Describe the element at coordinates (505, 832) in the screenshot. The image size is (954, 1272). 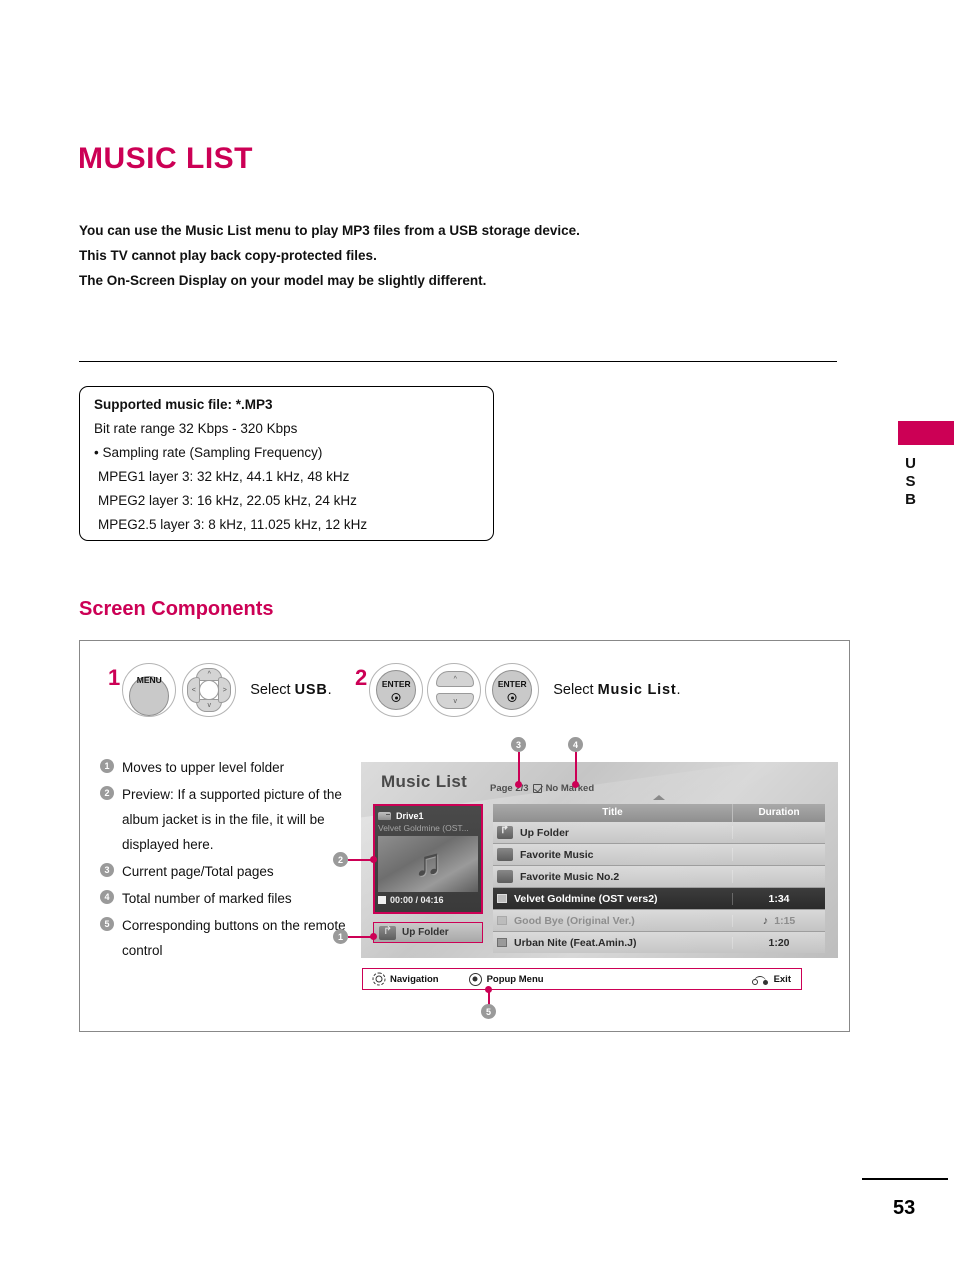
I see `up-folder-row-icon` at that location.